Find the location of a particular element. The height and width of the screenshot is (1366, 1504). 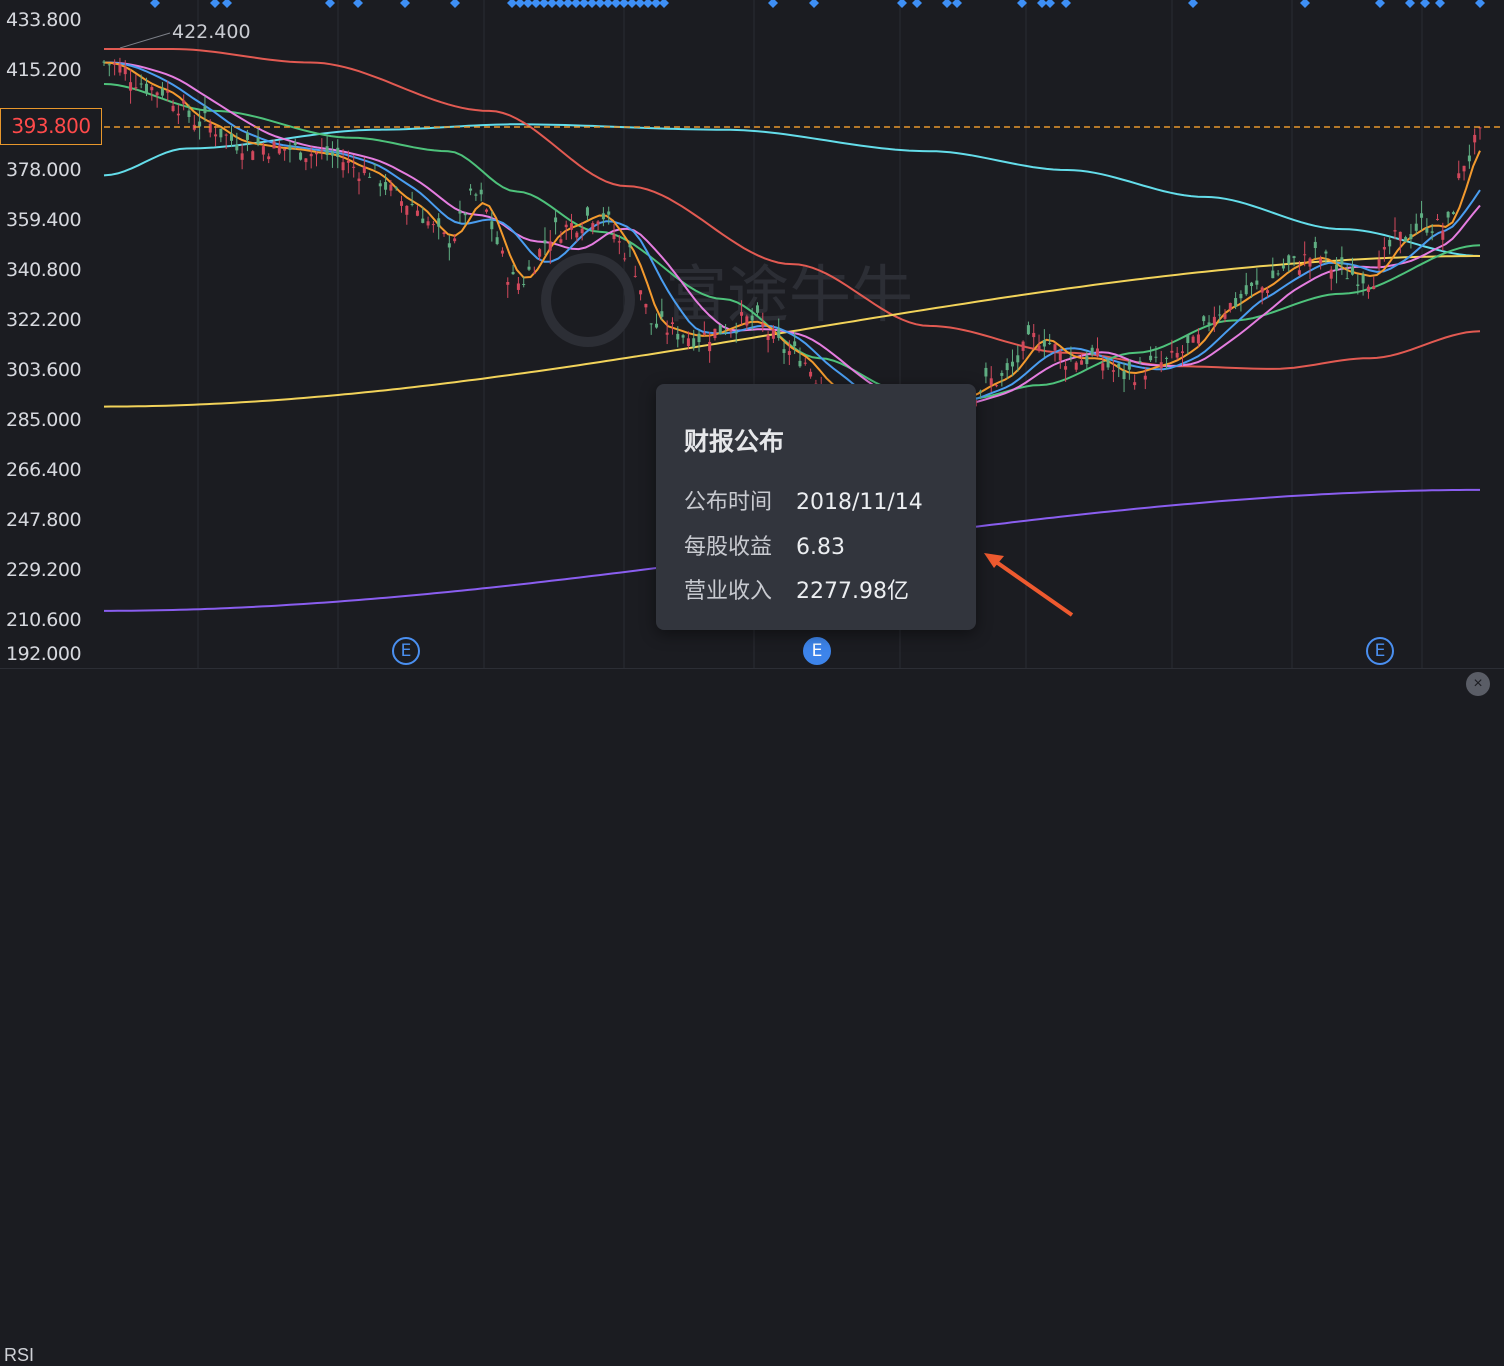

earnings-marker-selected: E is located at coordinates (817, 651).